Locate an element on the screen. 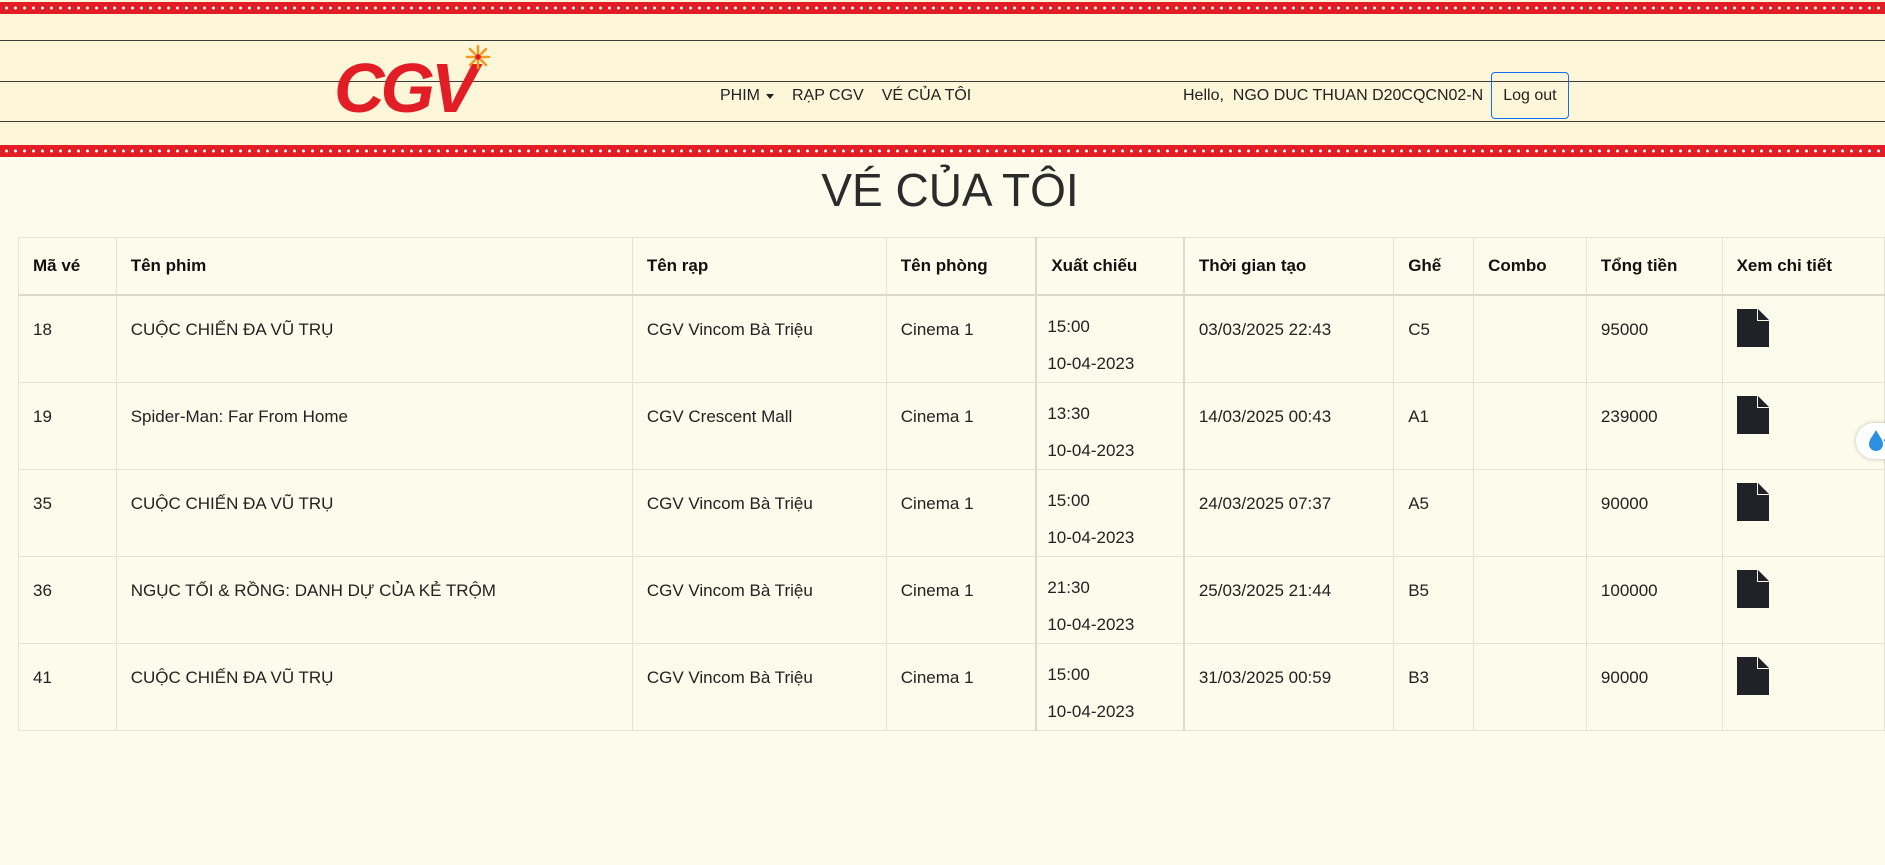  nav-phim-label: PHIM is located at coordinates (740, 95).